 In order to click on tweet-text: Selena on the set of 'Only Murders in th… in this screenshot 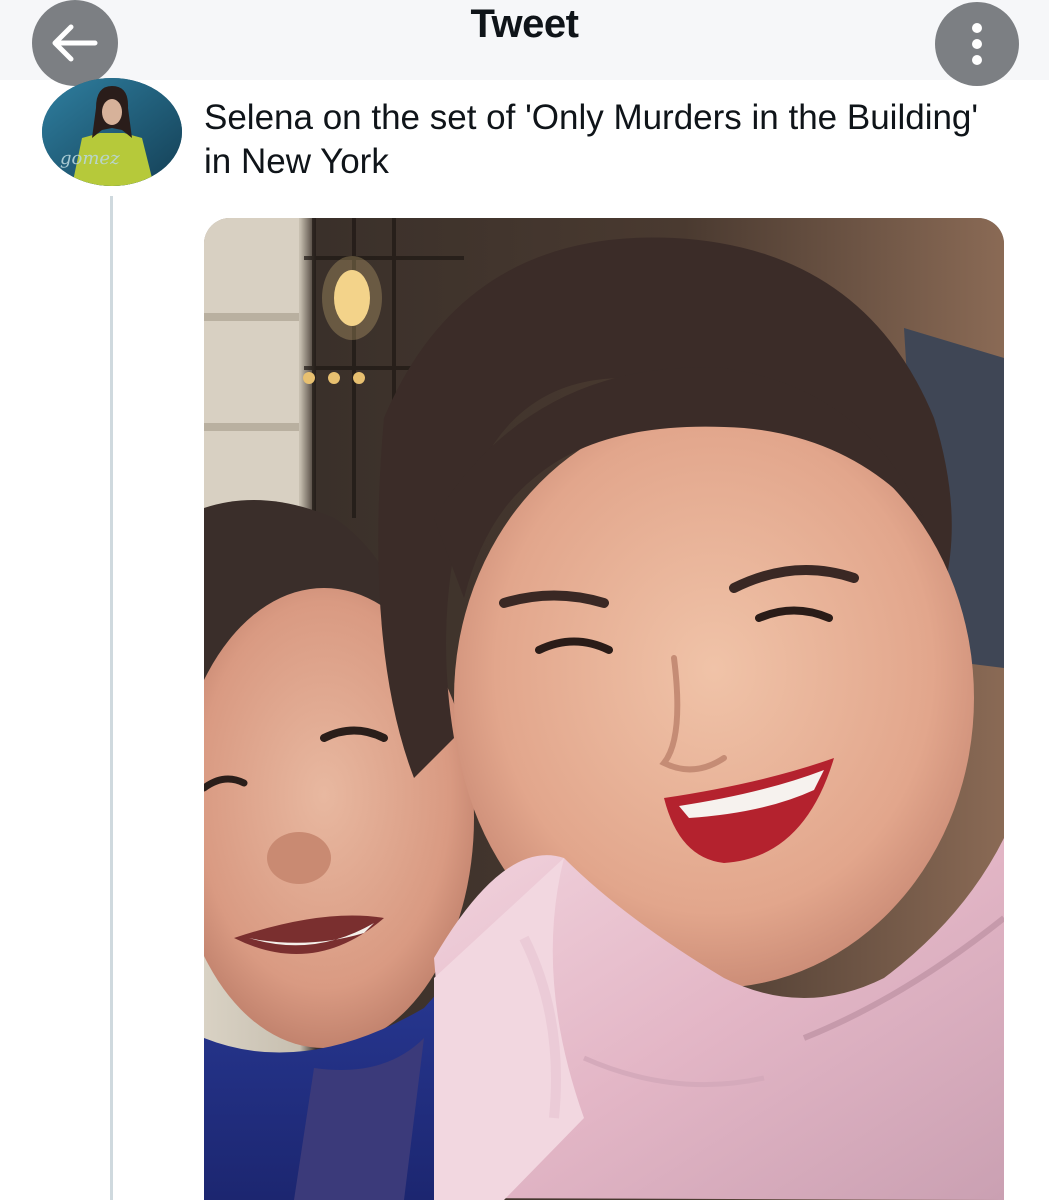, I will do `click(591, 139)`.